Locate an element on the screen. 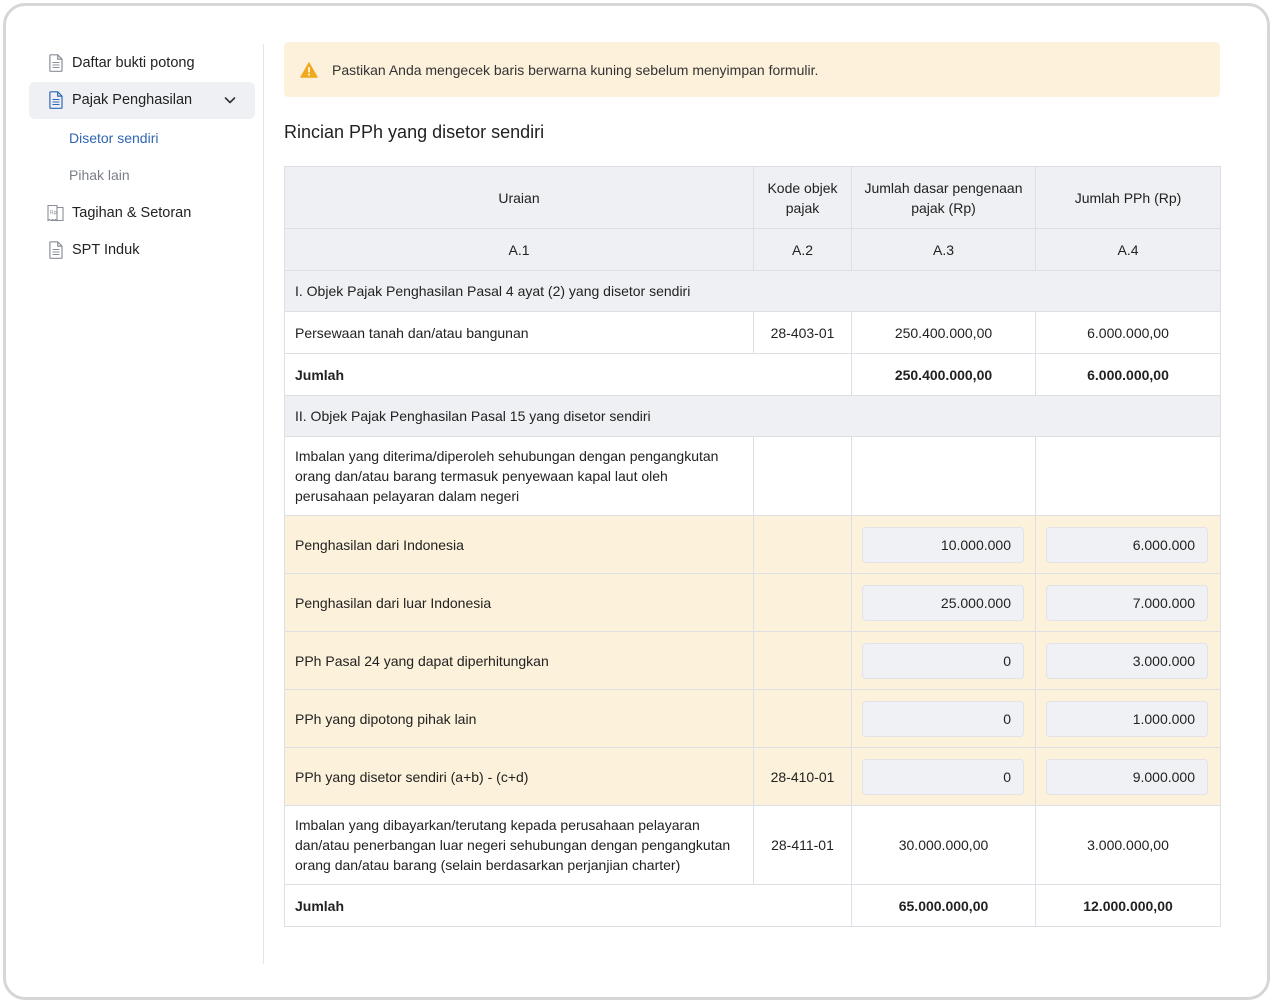 The image size is (1273, 1003). column-header-kode: Kode objek pajak is located at coordinates (802, 197).